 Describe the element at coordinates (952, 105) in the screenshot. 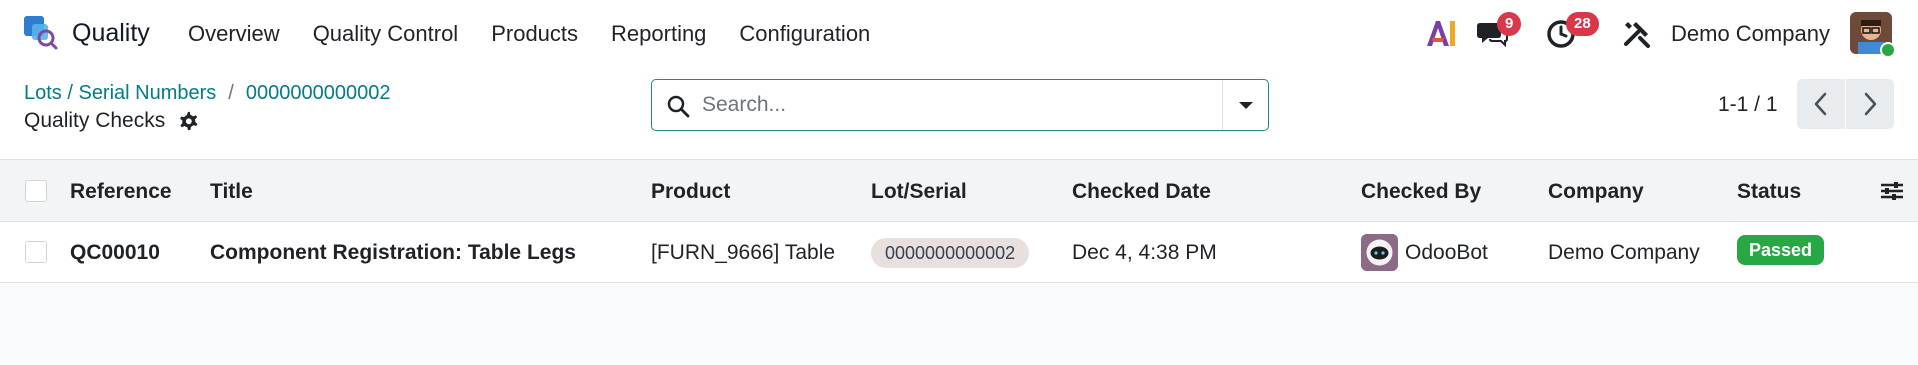

I see `search-input` at that location.